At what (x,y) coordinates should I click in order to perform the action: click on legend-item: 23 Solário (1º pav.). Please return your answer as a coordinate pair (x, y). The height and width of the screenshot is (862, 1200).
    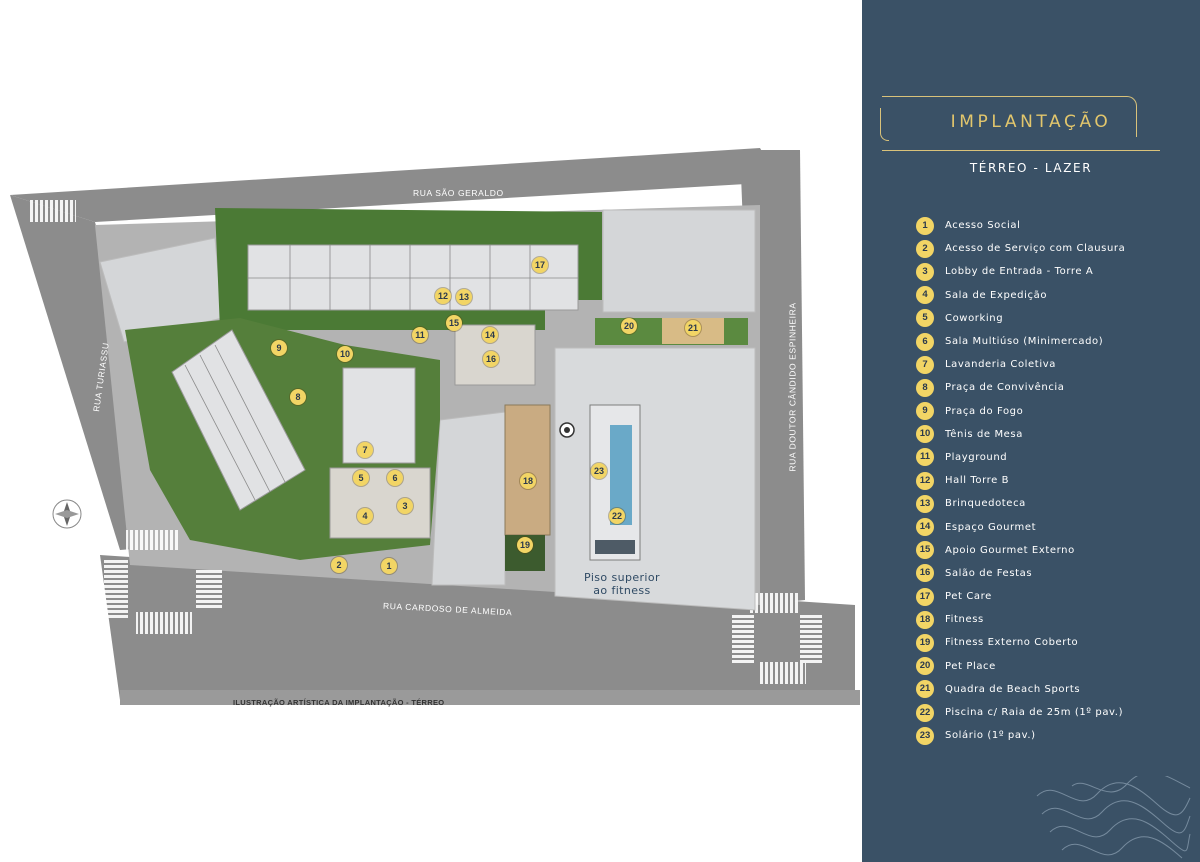
    Looking at the image, I should click on (1051, 735).